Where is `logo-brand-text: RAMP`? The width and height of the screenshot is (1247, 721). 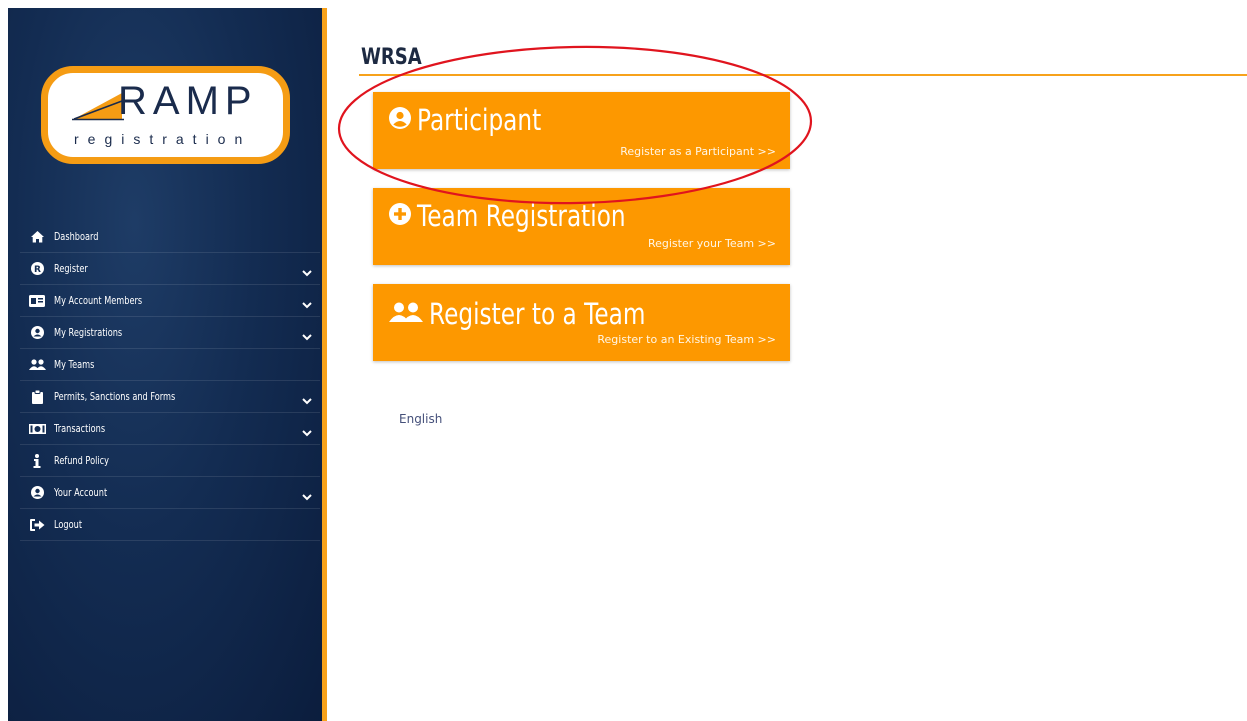
logo-brand-text: RAMP is located at coordinates (188, 101).